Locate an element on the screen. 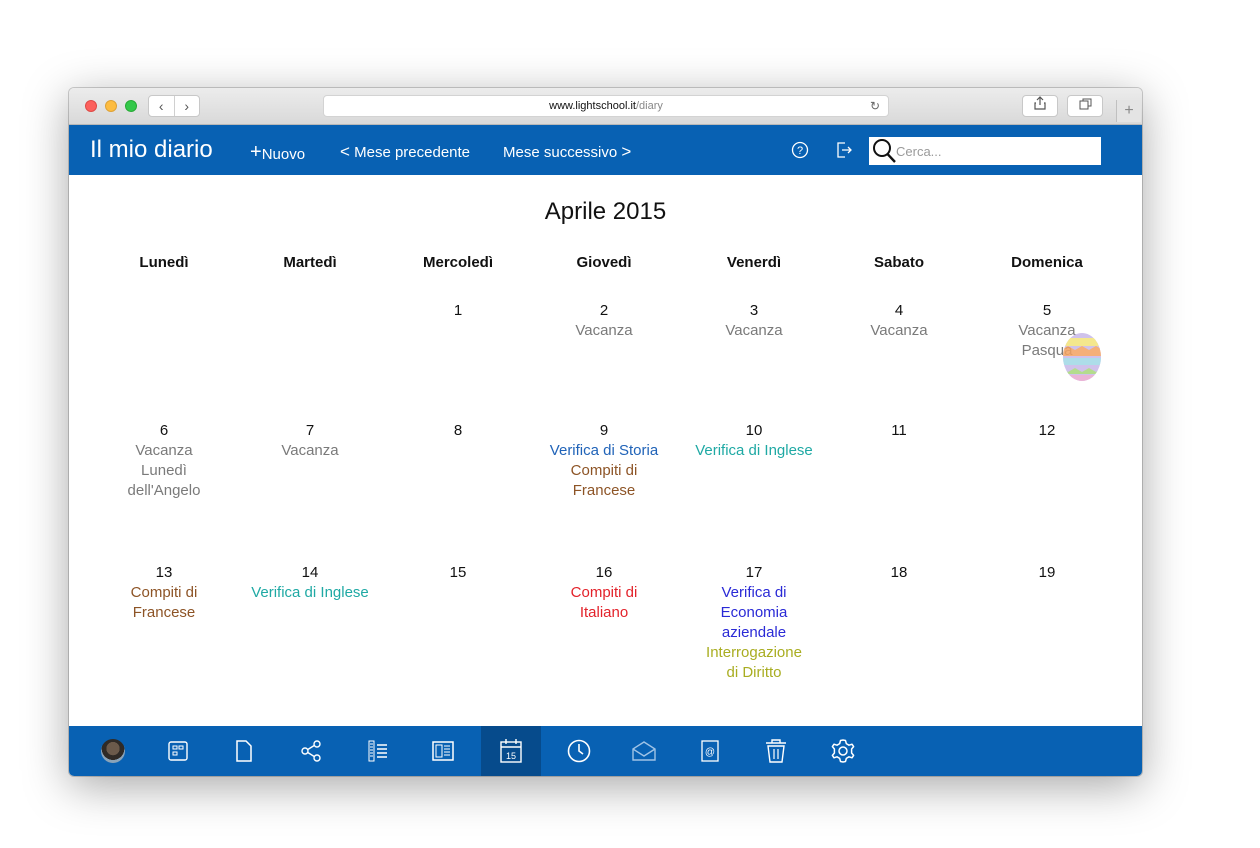 The height and width of the screenshot is (848, 1260). close-window-button is located at coordinates (91, 106).